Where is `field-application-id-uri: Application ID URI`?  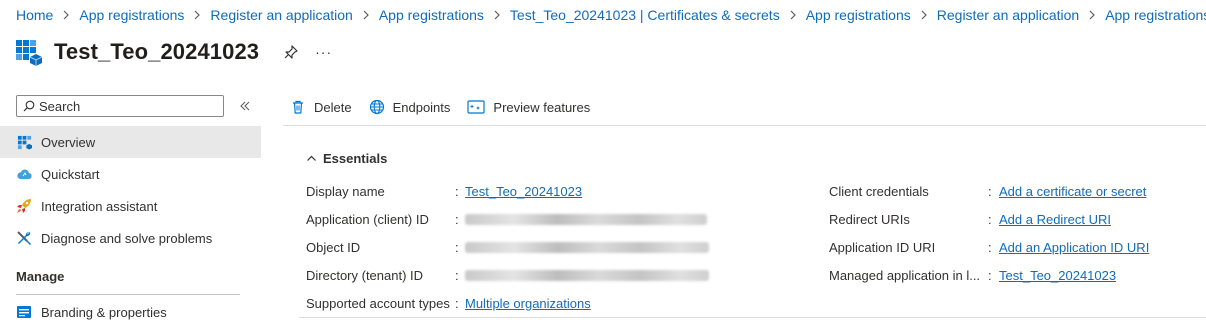 field-application-id-uri: Application ID URI is located at coordinates (882, 247).